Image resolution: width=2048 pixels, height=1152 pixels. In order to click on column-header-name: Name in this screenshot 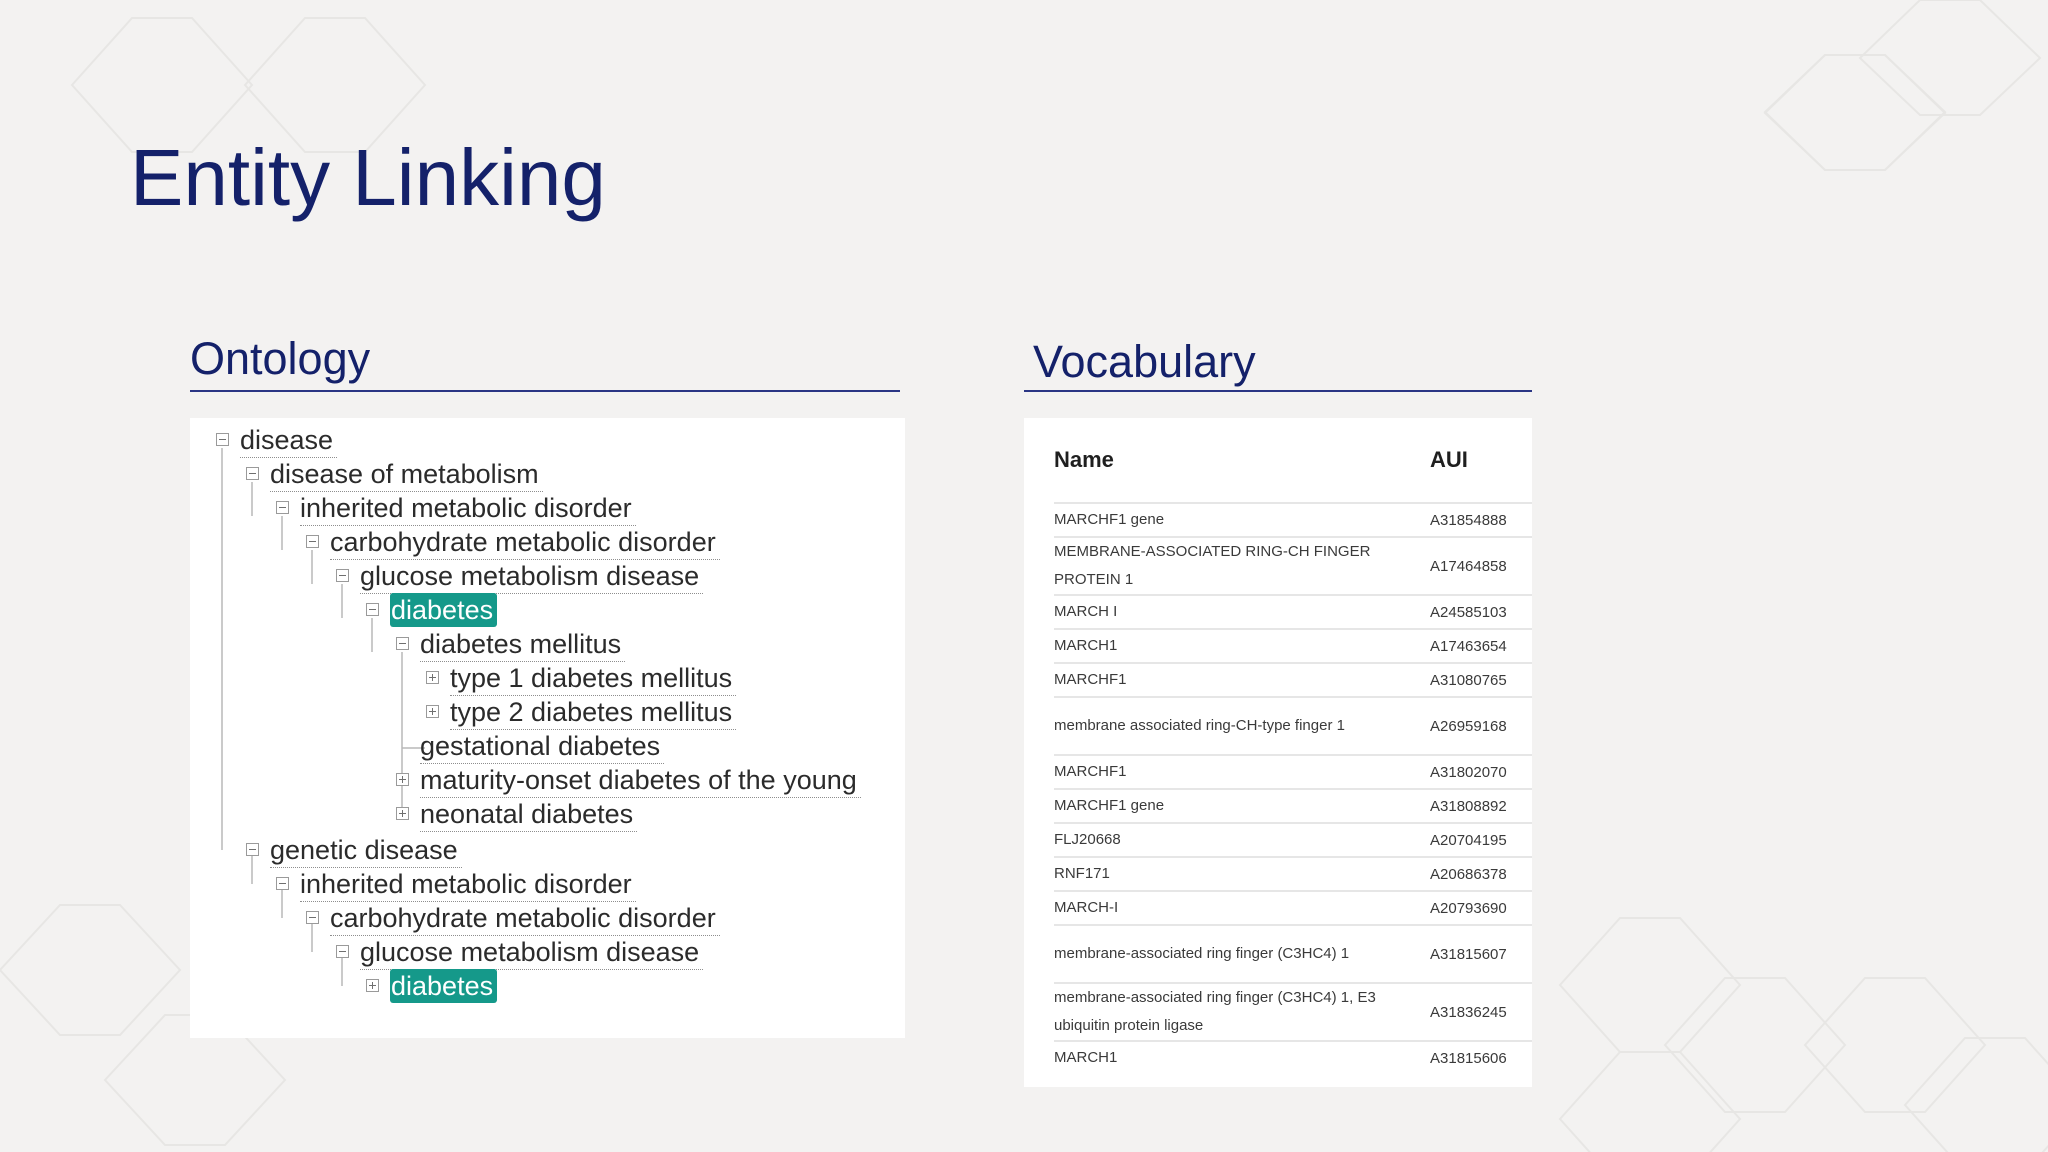, I will do `click(1240, 460)`.